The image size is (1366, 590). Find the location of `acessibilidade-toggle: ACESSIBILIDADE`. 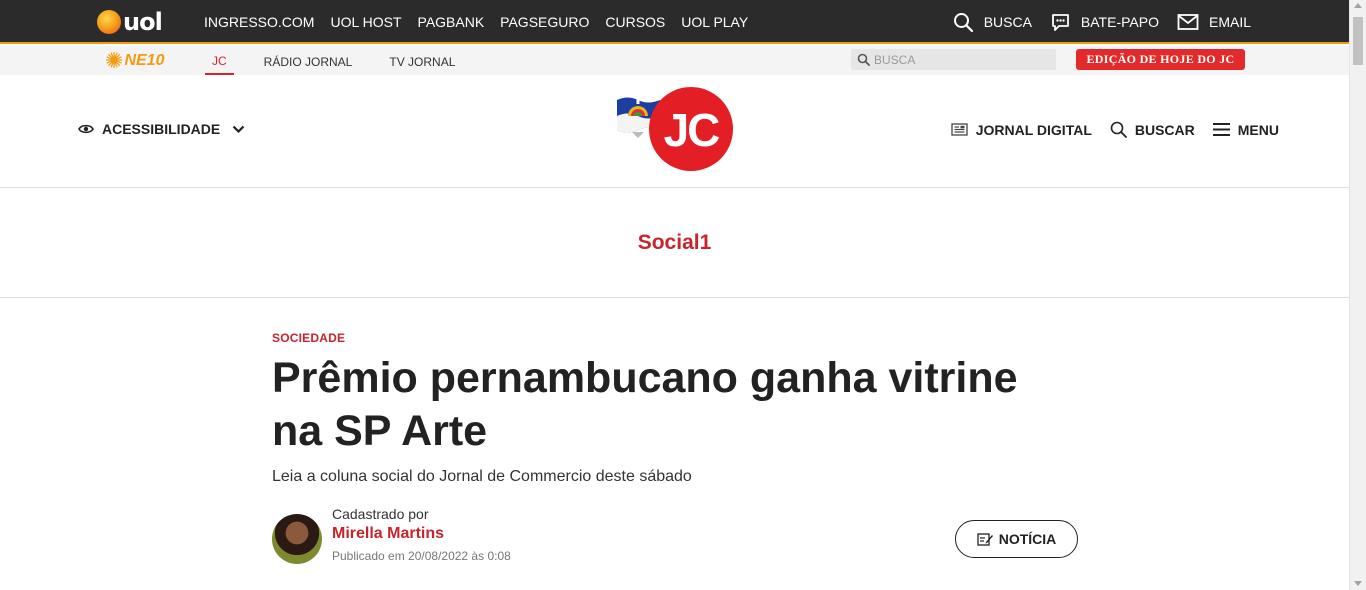

acessibilidade-toggle: ACESSIBILIDADE is located at coordinates (165, 129).